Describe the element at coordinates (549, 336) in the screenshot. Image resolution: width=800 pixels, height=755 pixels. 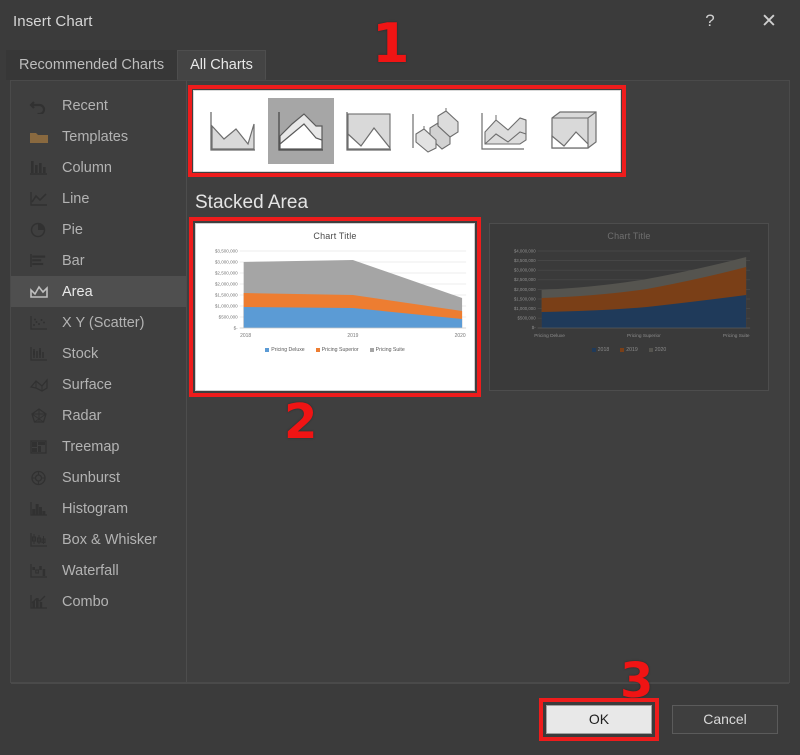
I see `svg-text: Pricing Deluxe` at that location.